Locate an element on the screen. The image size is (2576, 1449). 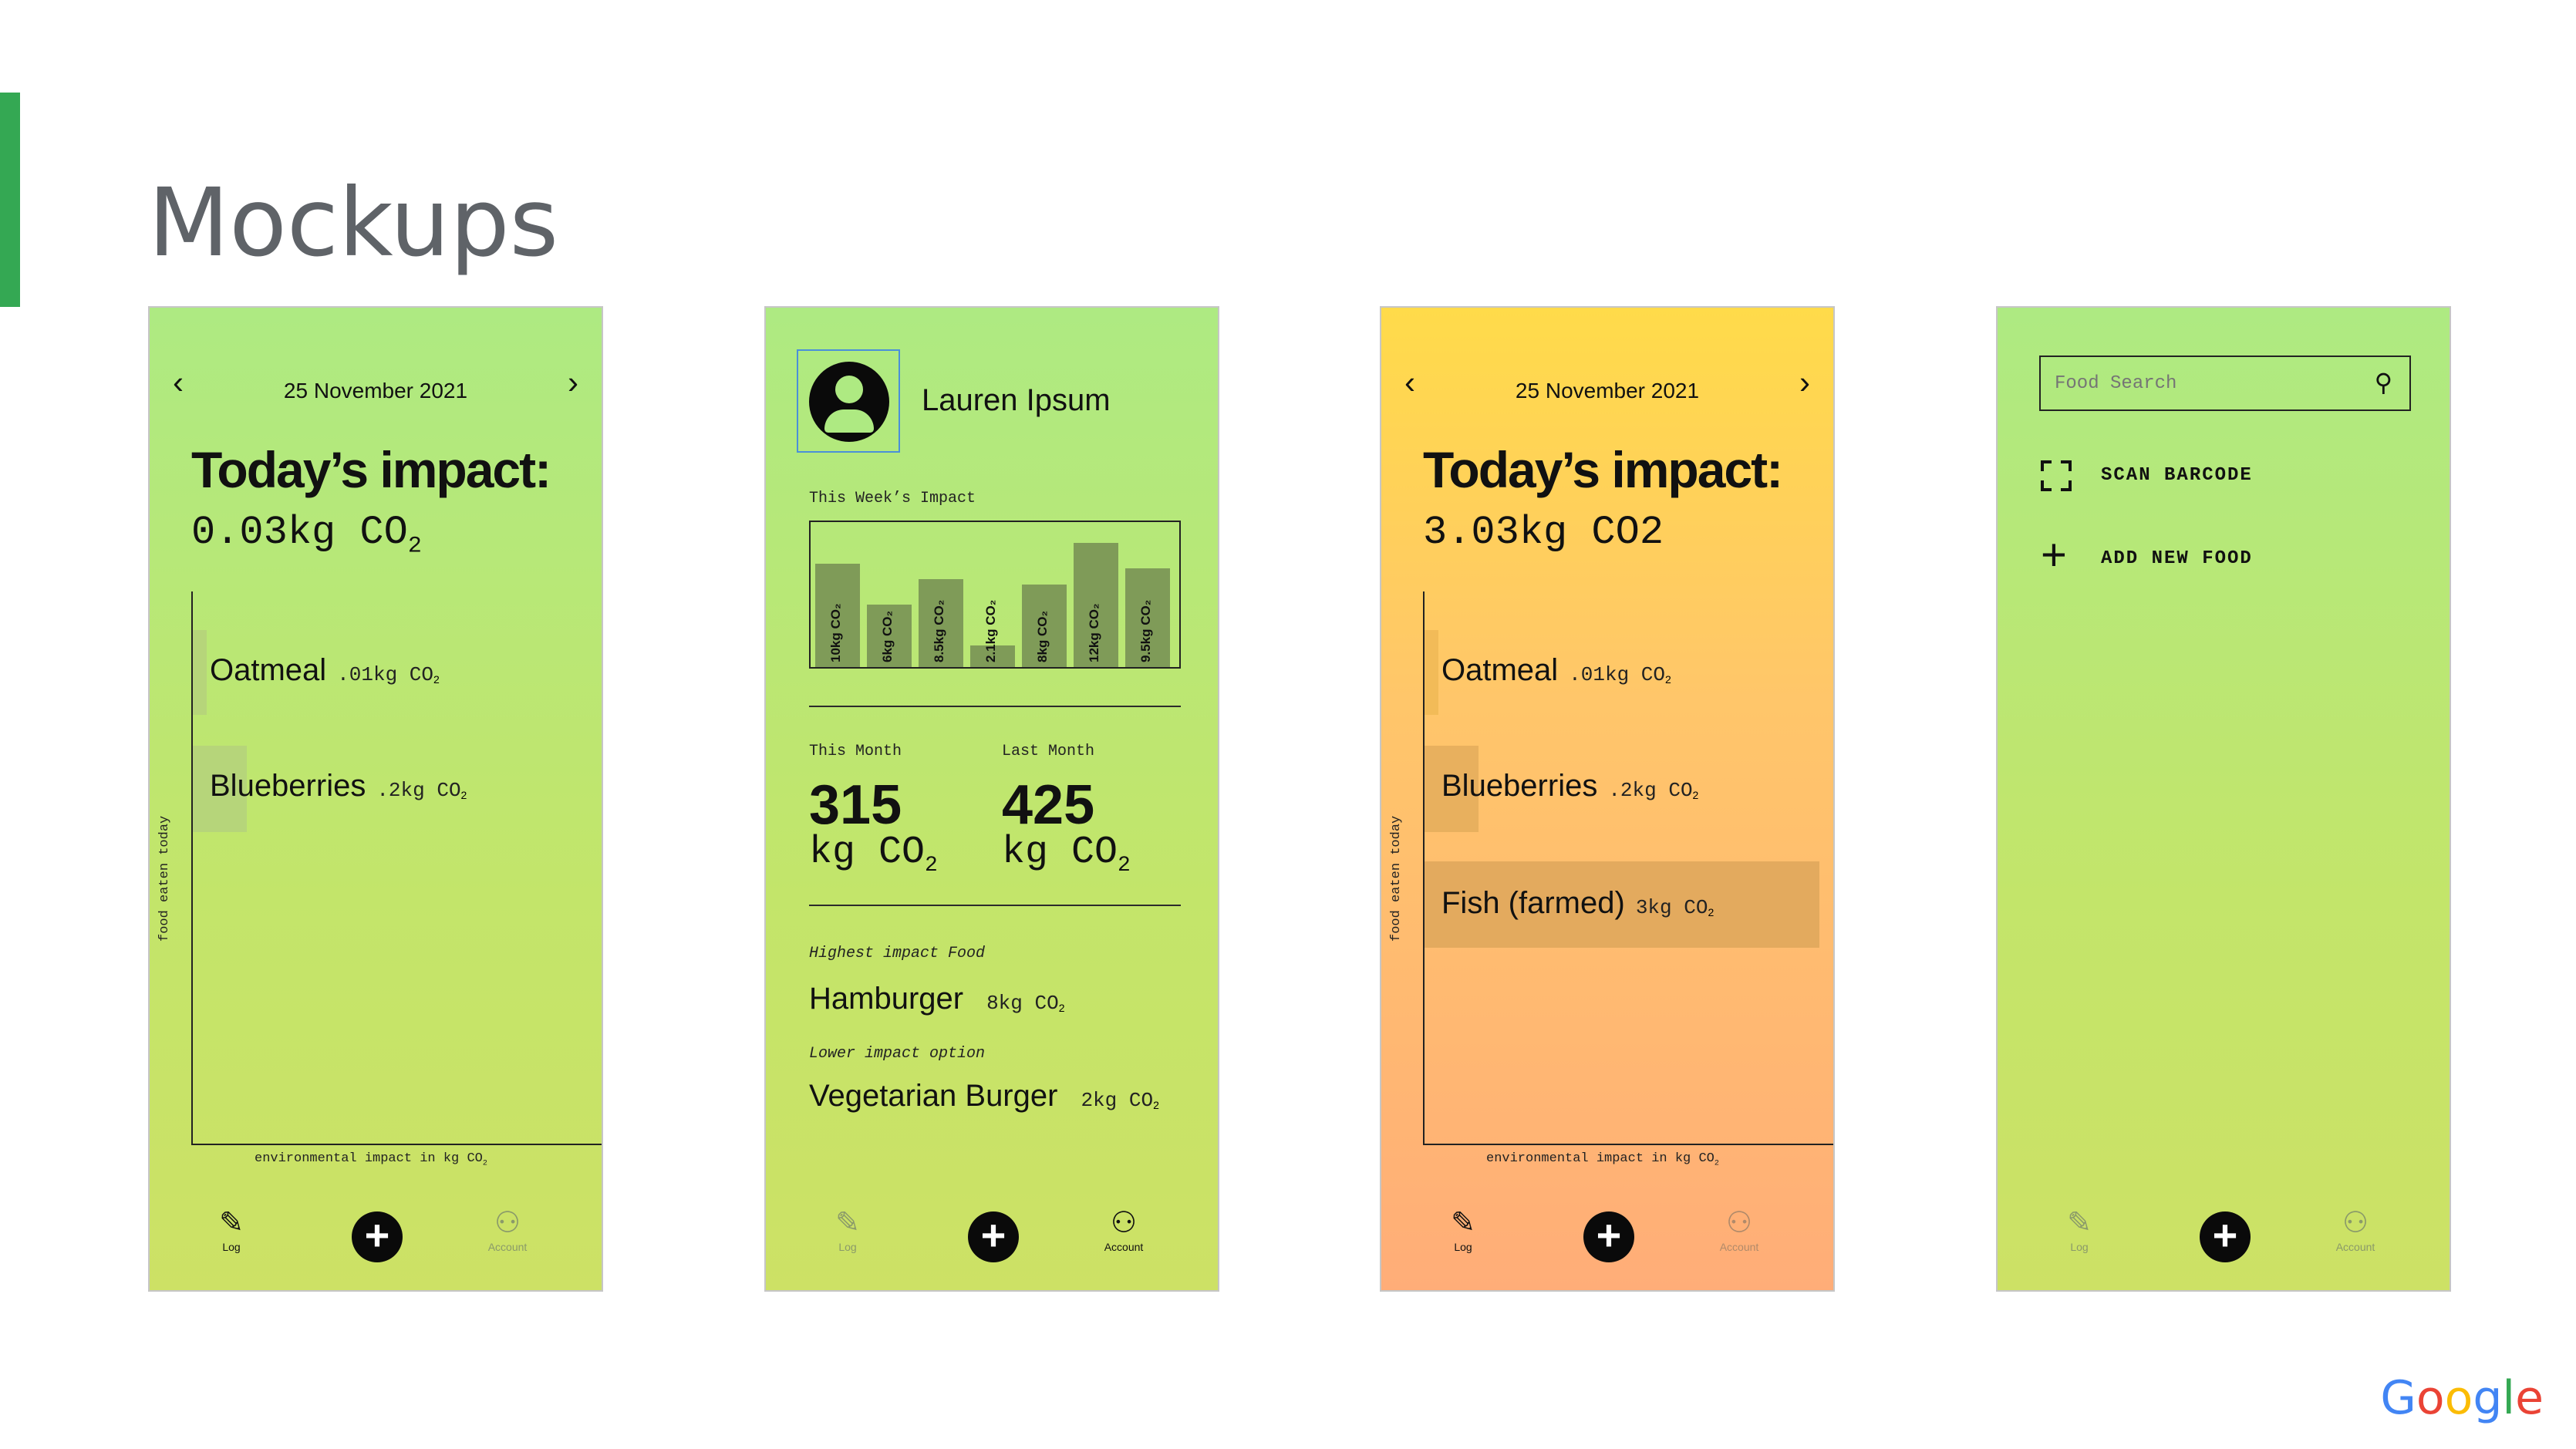
week-bar-label: 9.5kg CO₂ is located at coordinates (1145, 630).